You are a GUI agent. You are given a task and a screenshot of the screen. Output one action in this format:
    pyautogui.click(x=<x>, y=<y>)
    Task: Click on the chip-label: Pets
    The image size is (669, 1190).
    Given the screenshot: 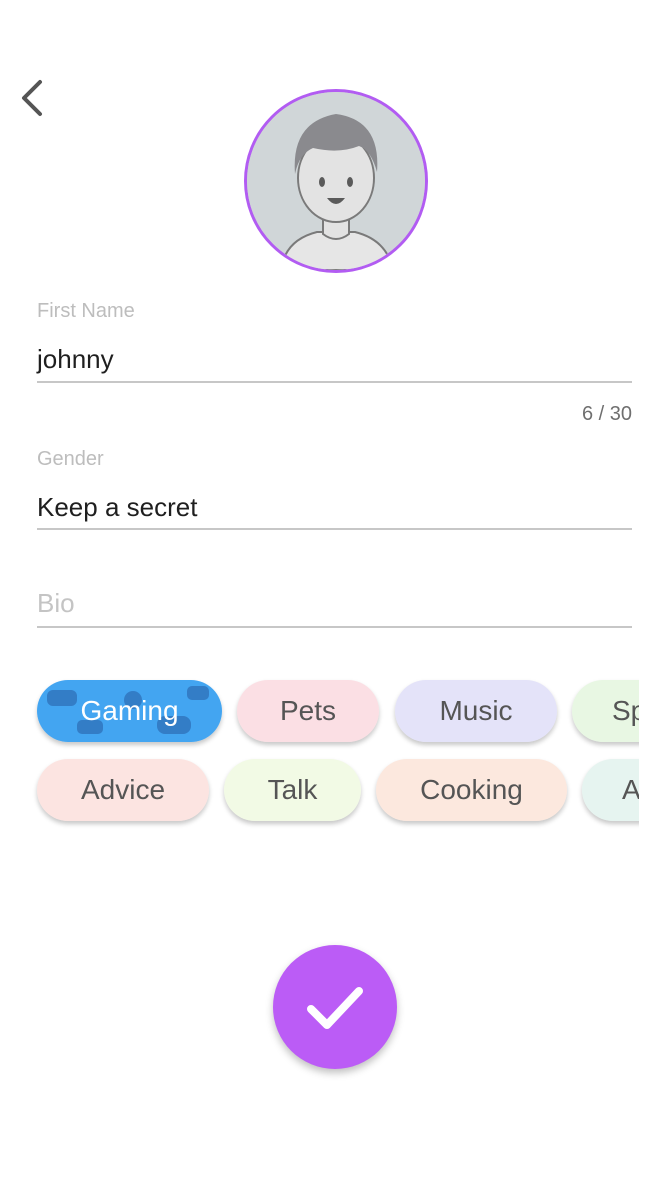 What is the action you would take?
    pyautogui.click(x=308, y=710)
    